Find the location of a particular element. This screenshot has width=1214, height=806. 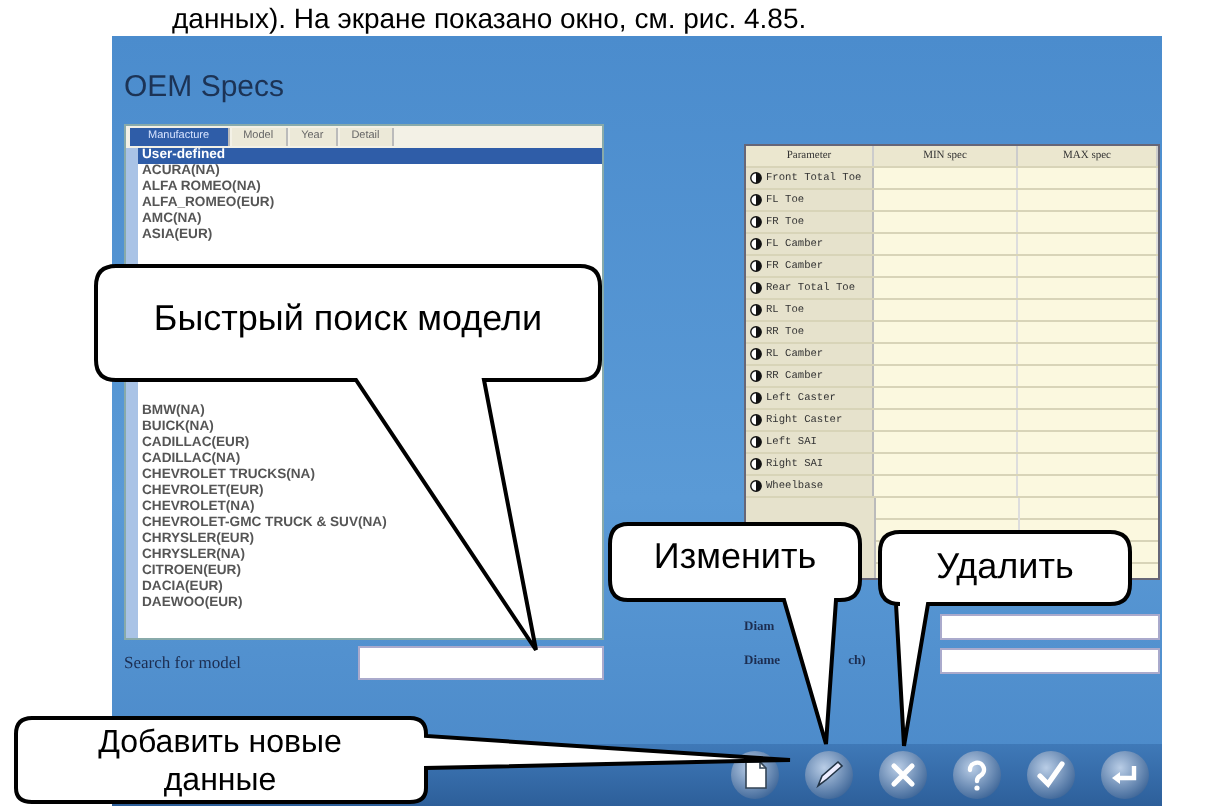

checkmark-button is located at coordinates (1051, 775).